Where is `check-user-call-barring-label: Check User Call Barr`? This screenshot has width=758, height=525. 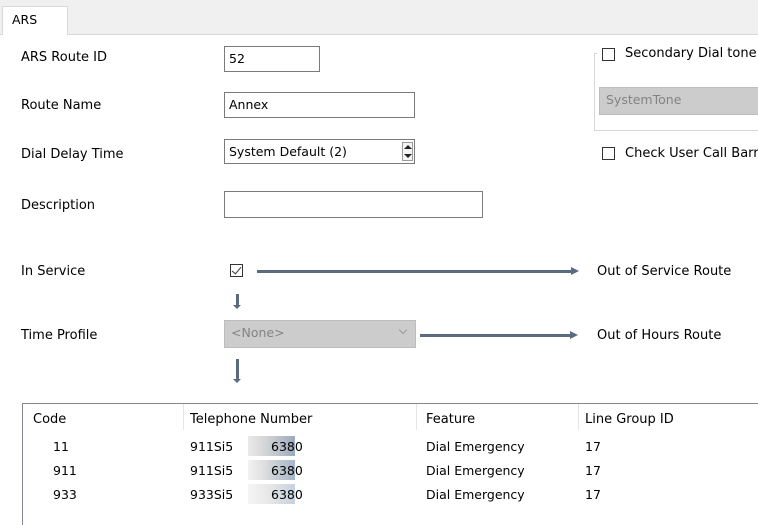 check-user-call-barring-label: Check User Call Barr is located at coordinates (691, 153).